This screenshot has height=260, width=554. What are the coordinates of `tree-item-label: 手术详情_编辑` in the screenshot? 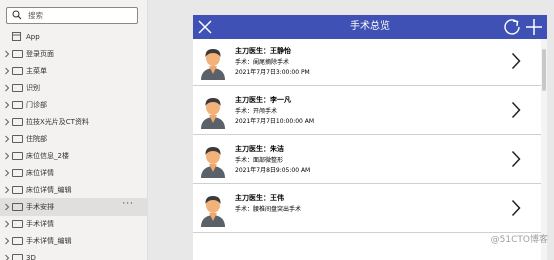 It's located at (49, 241).